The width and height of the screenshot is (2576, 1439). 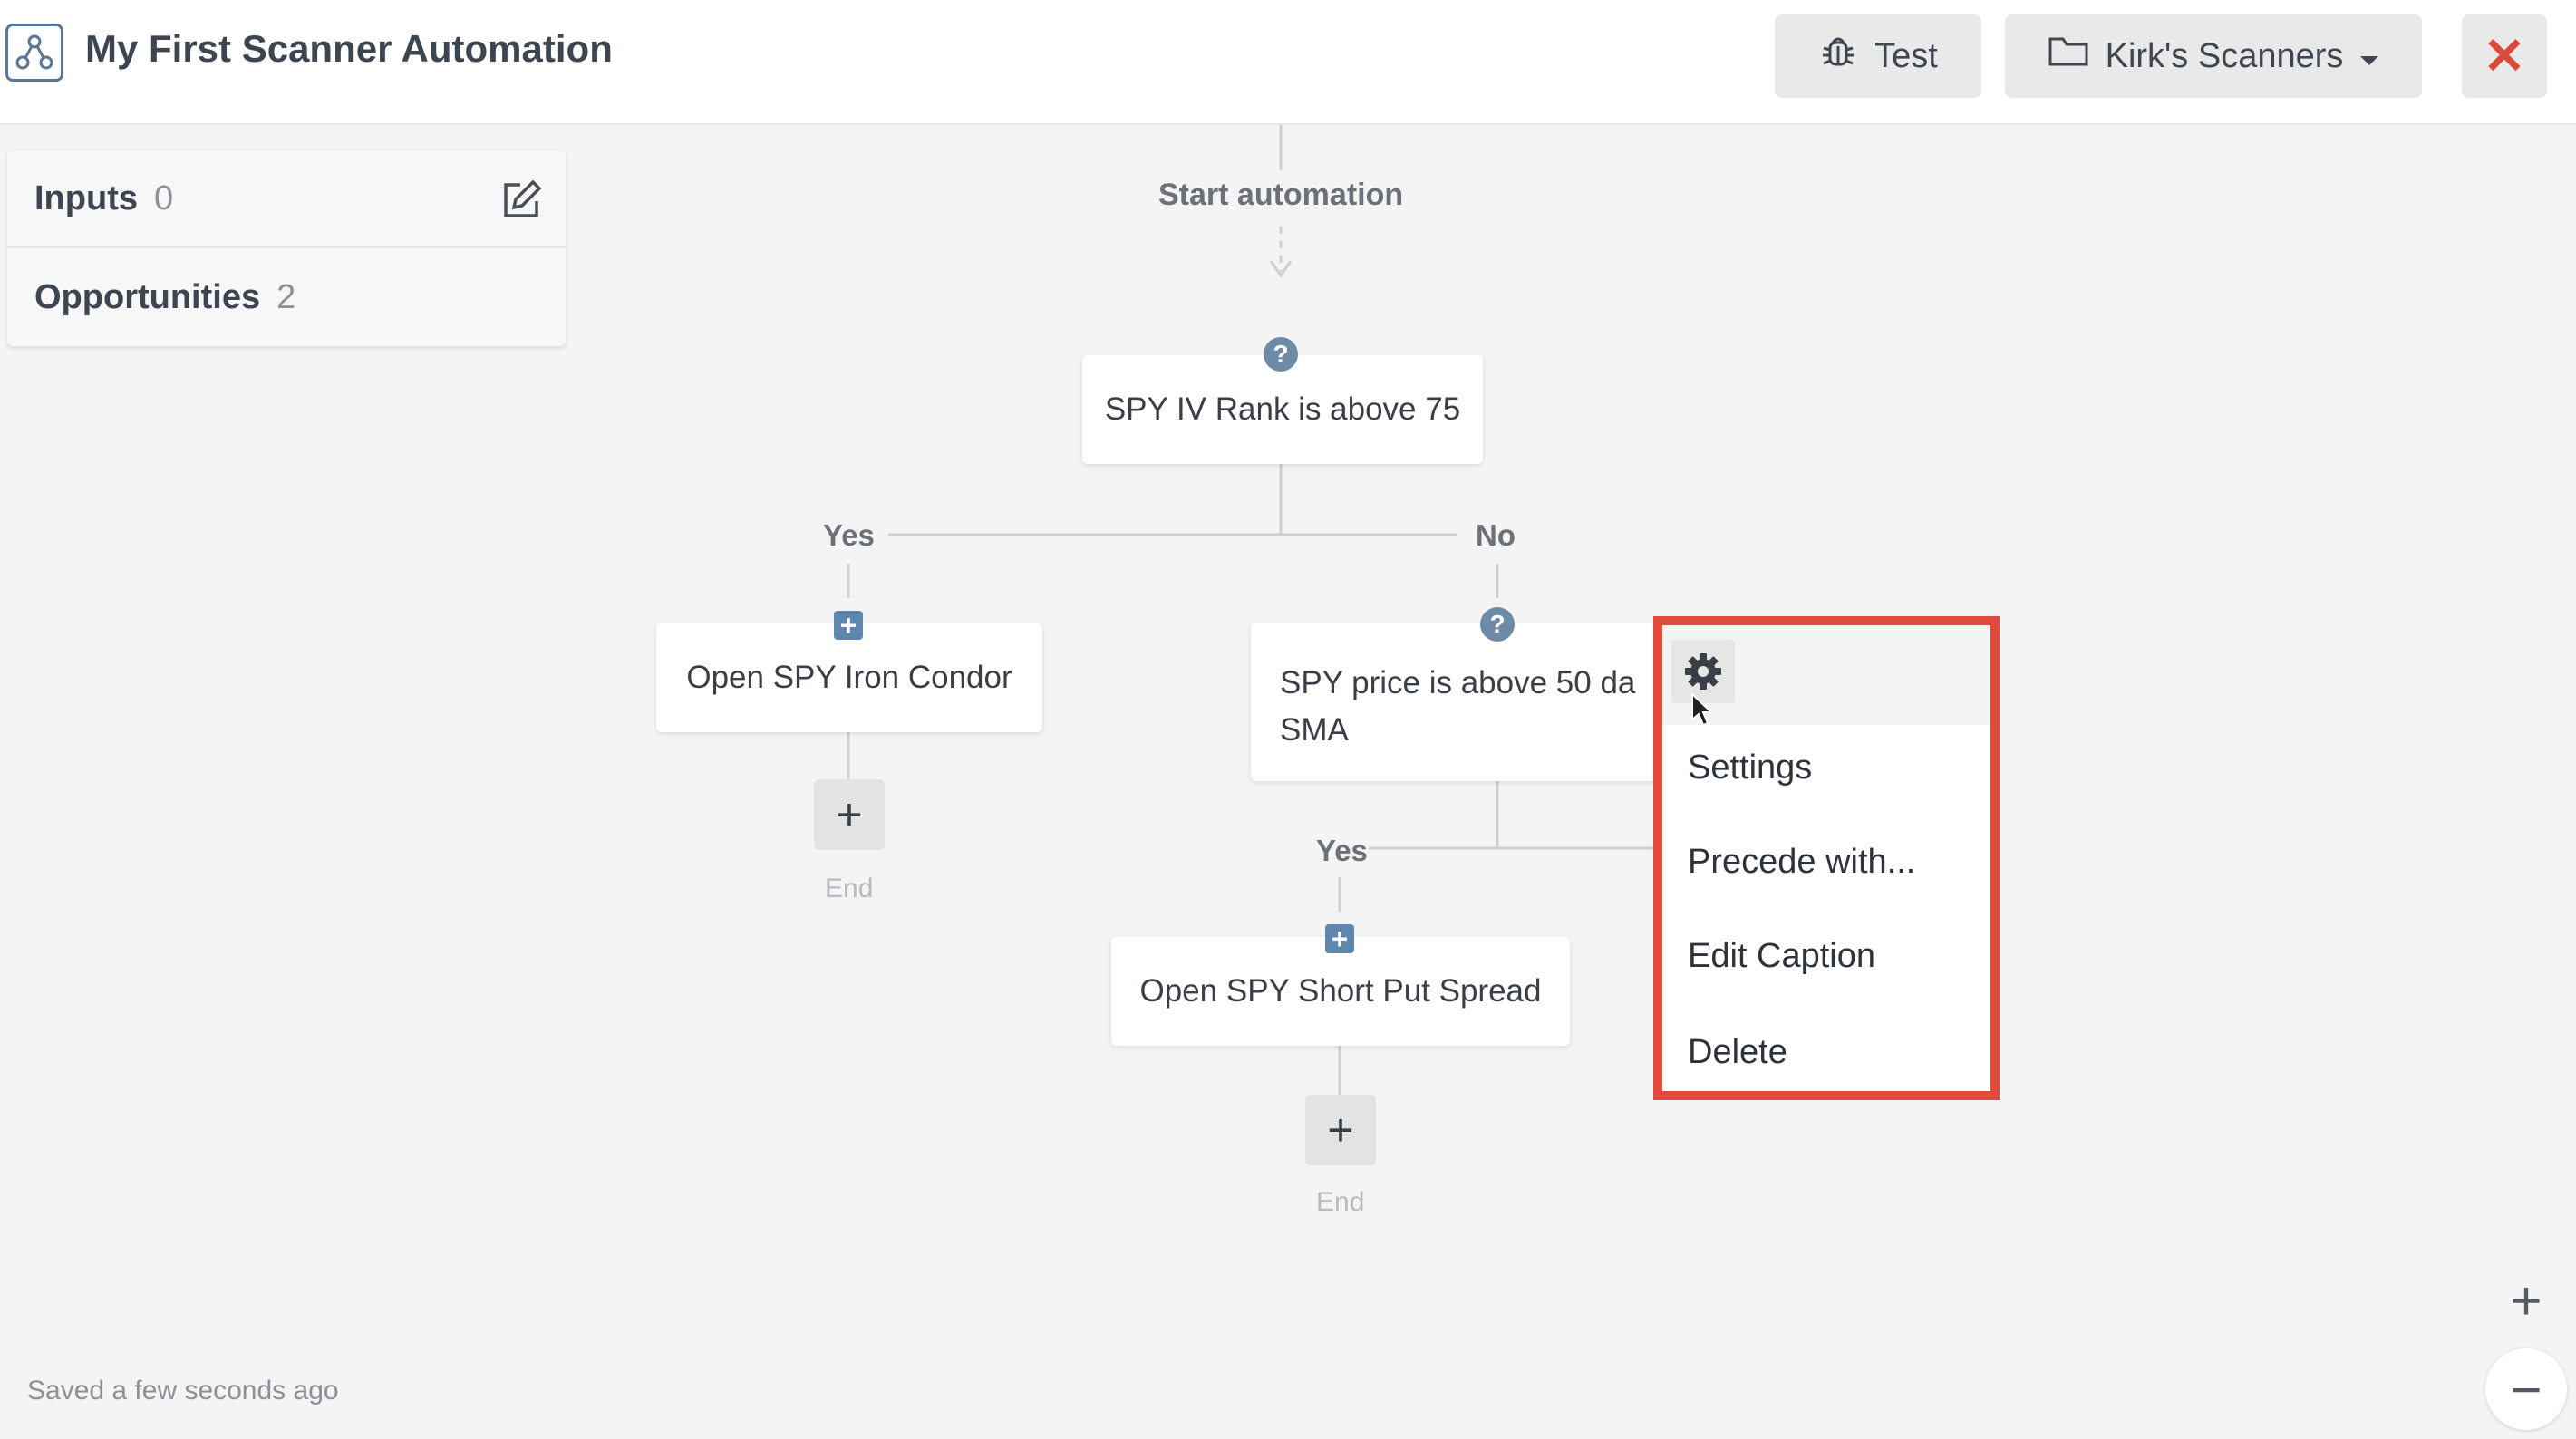 I want to click on branch-yes-label: Yes, so click(x=849, y=535).